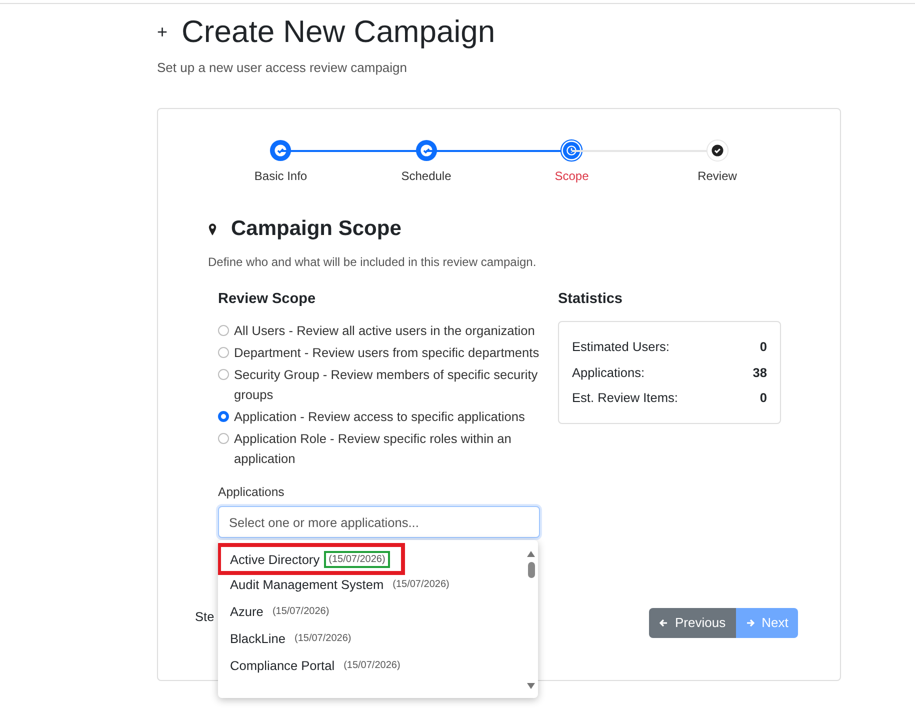  Describe the element at coordinates (252, 492) in the screenshot. I see `field-label: Applications` at that location.